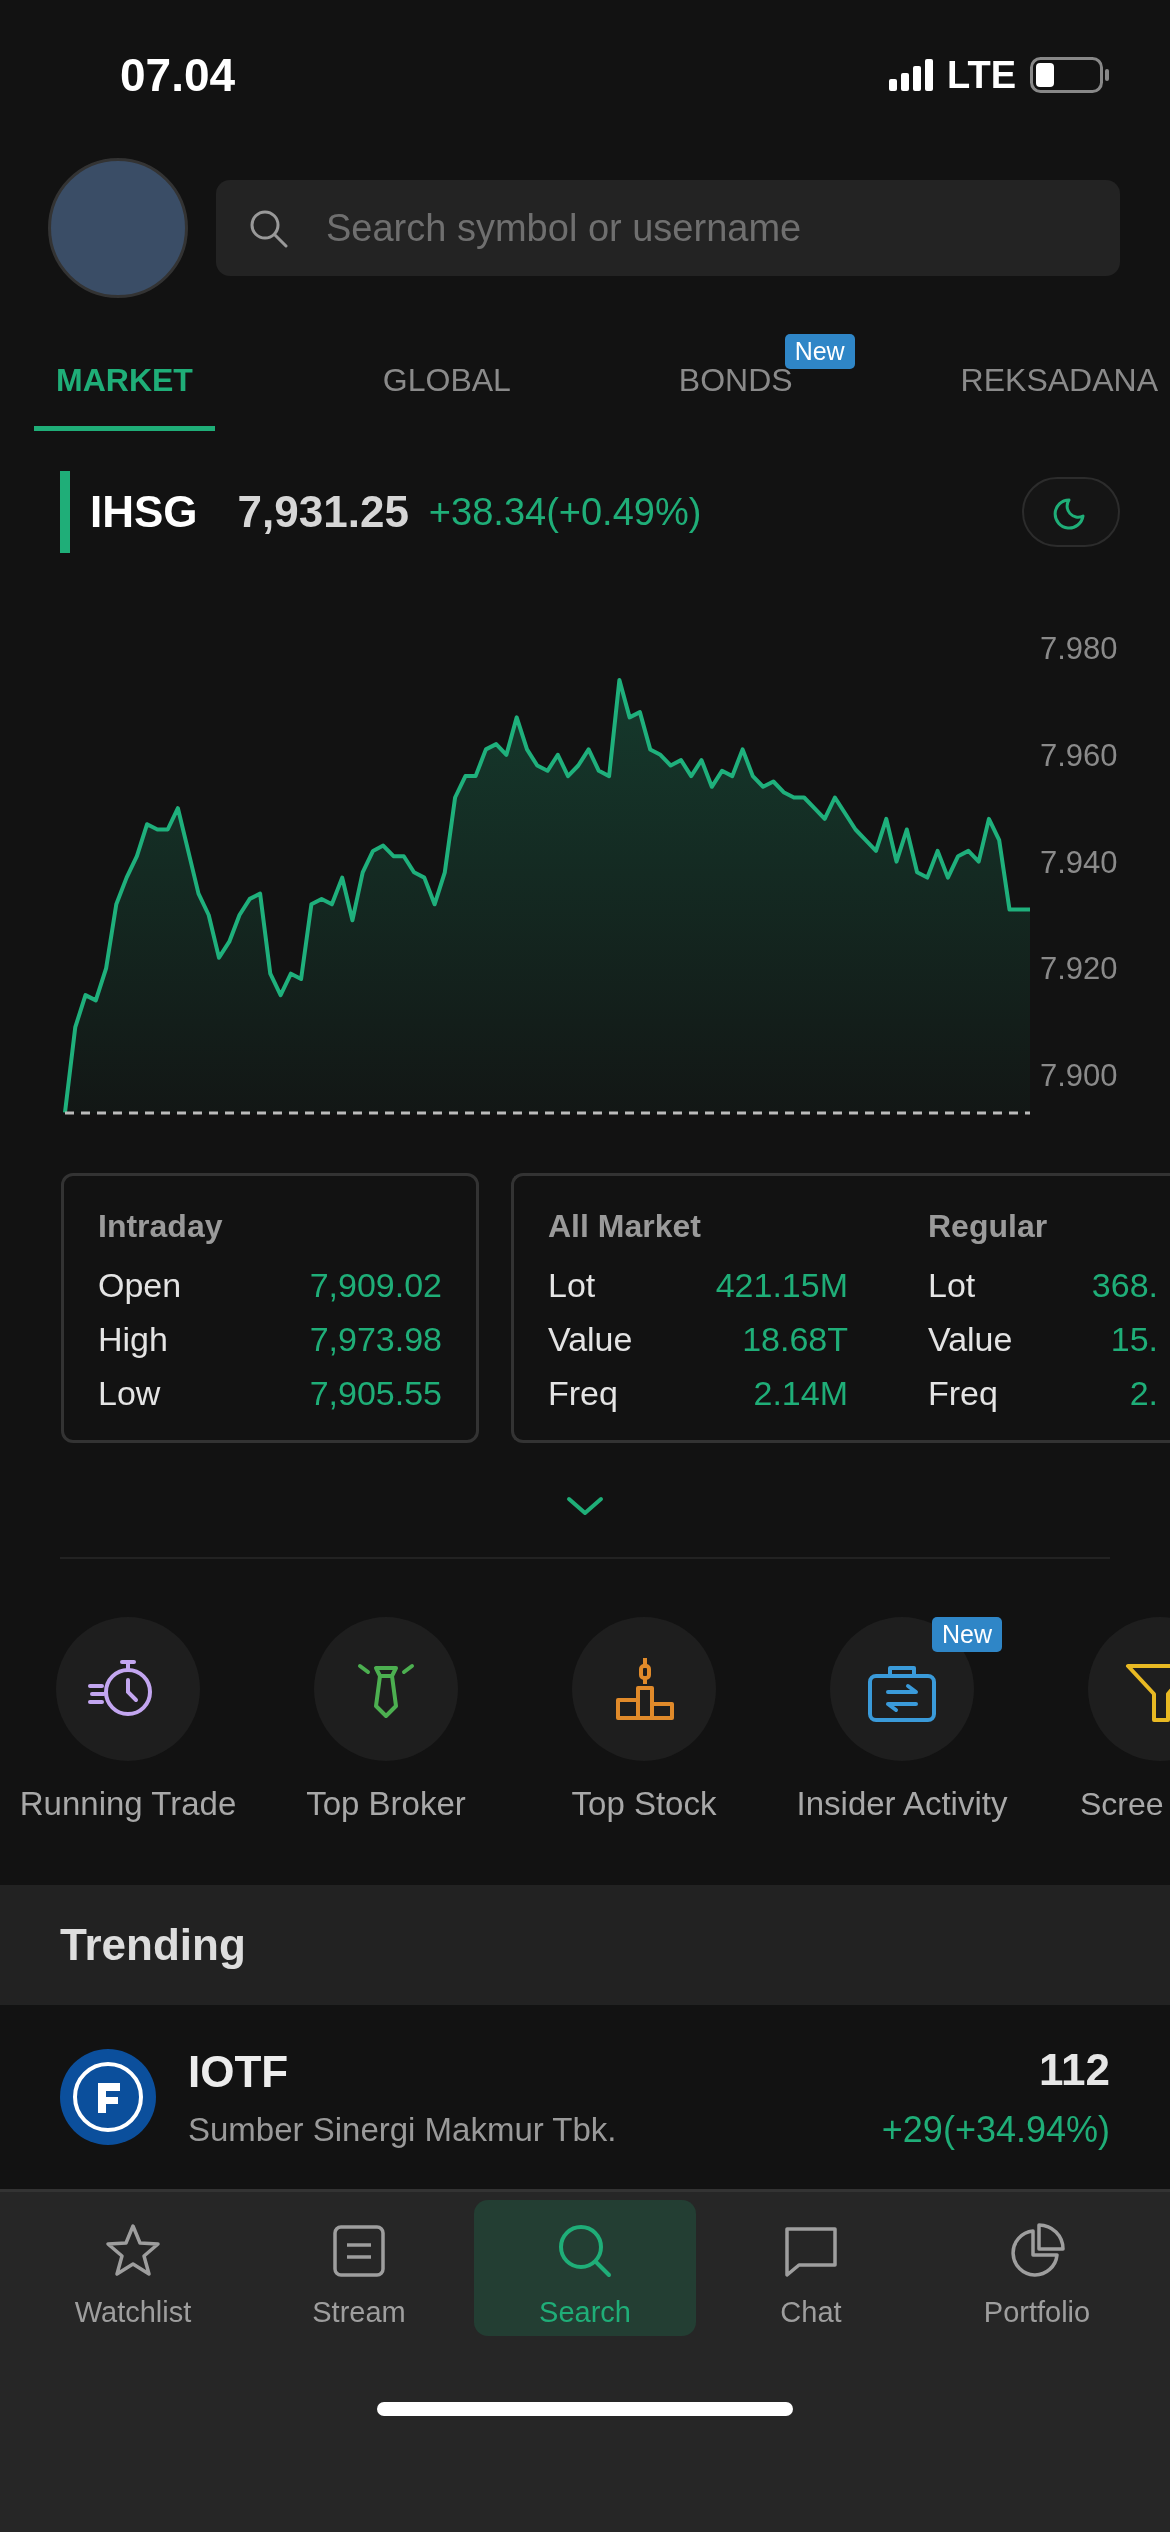 The image size is (1170, 2532). Describe the element at coordinates (1124, 1285) in the screenshot. I see `stat-value: 368.` at that location.